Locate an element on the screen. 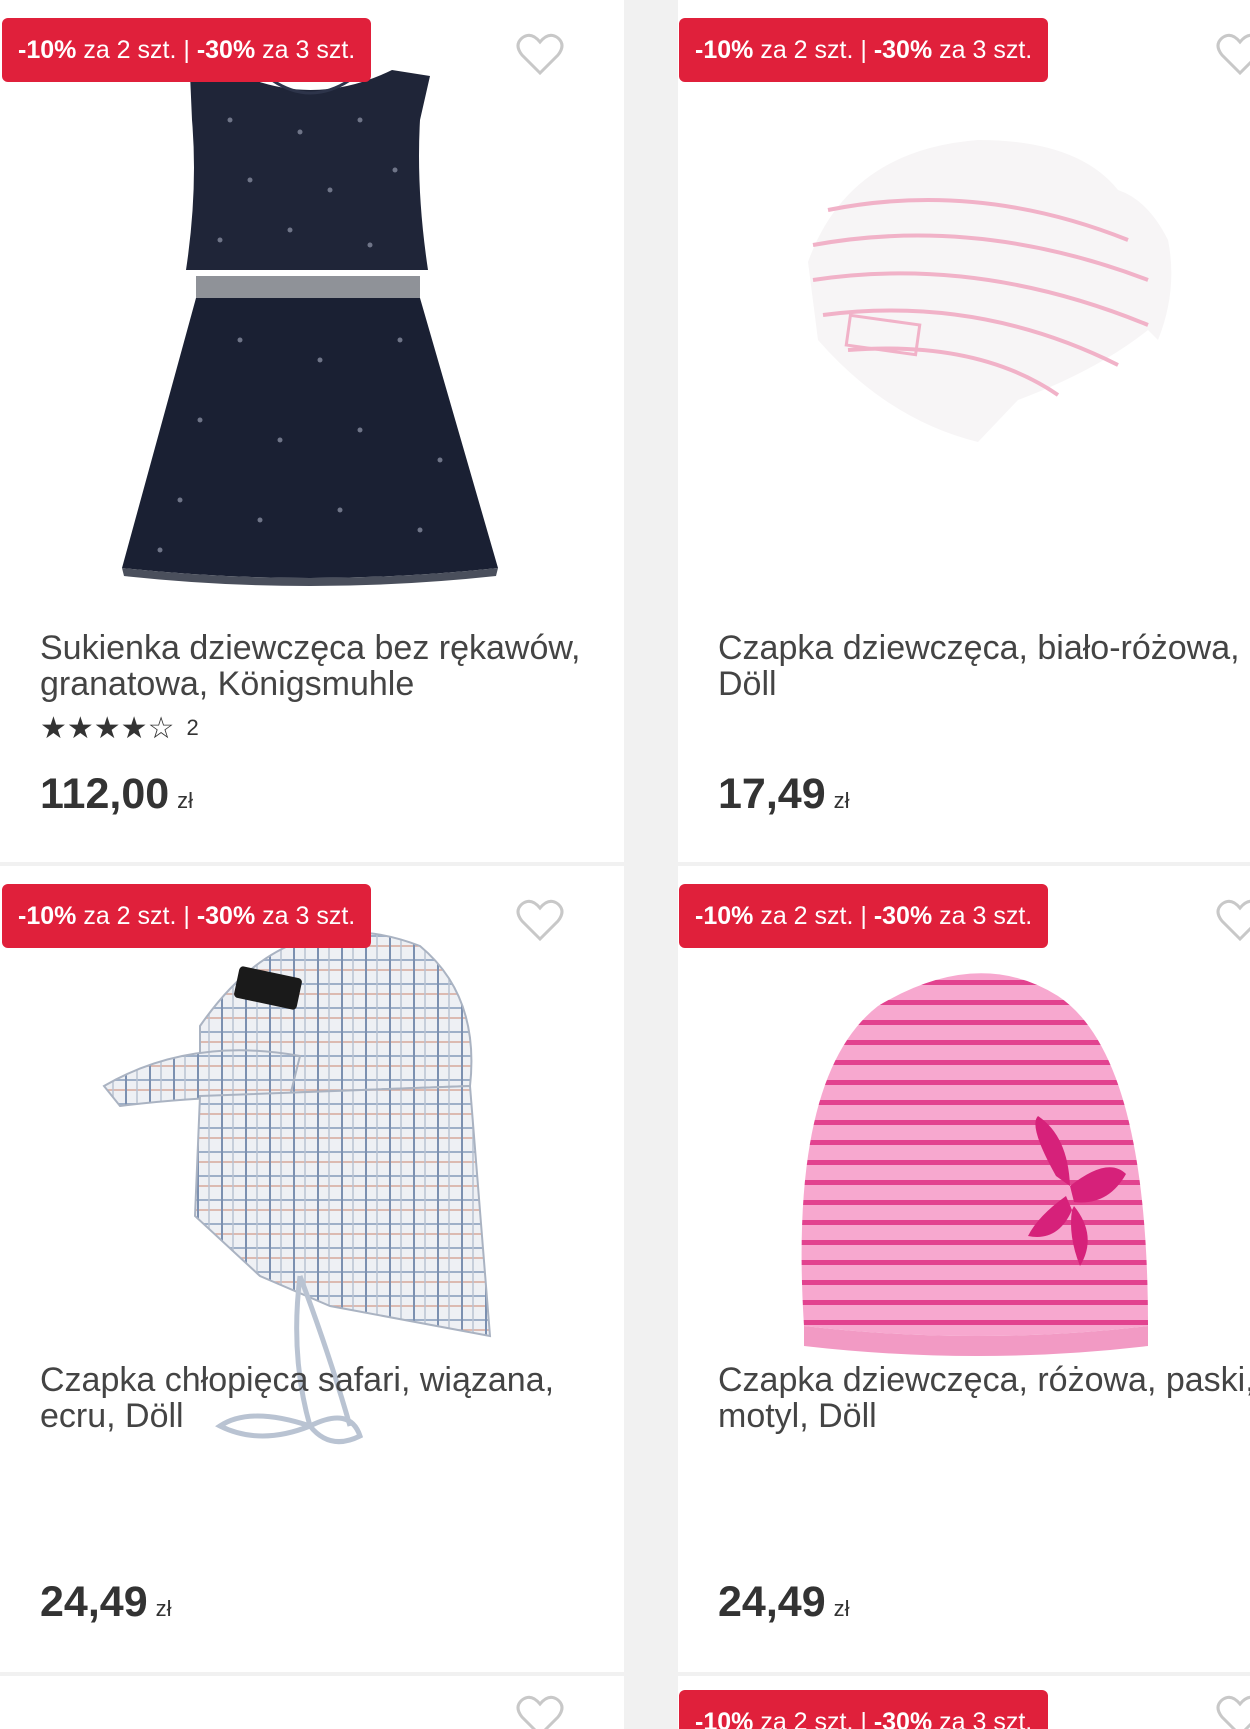 The image size is (1250, 1729). rating: ★★★★☆ 2 is located at coordinates (119, 728).